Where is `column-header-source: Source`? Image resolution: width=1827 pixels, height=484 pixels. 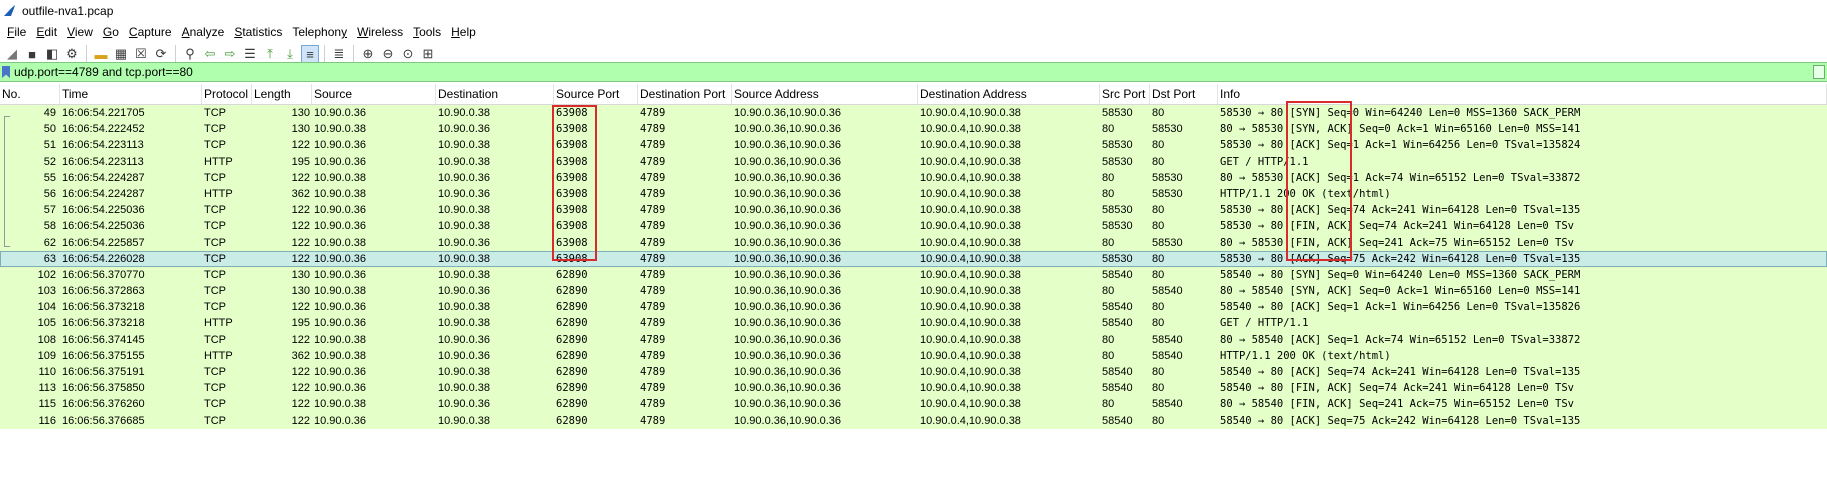 column-header-source: Source is located at coordinates (374, 94).